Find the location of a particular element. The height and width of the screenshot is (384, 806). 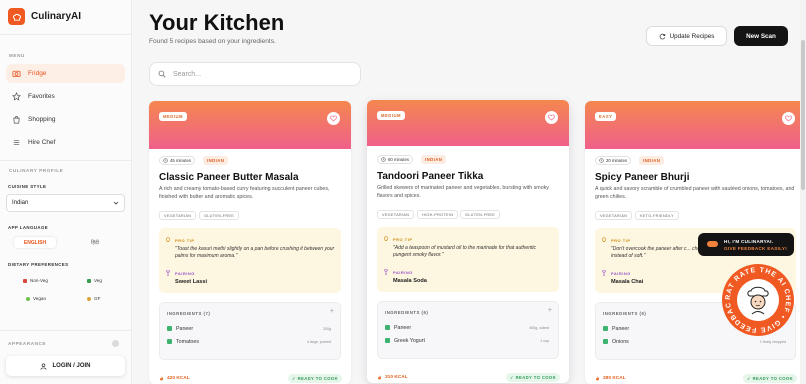

difficulty-badge: MEDIUM is located at coordinates (391, 115).